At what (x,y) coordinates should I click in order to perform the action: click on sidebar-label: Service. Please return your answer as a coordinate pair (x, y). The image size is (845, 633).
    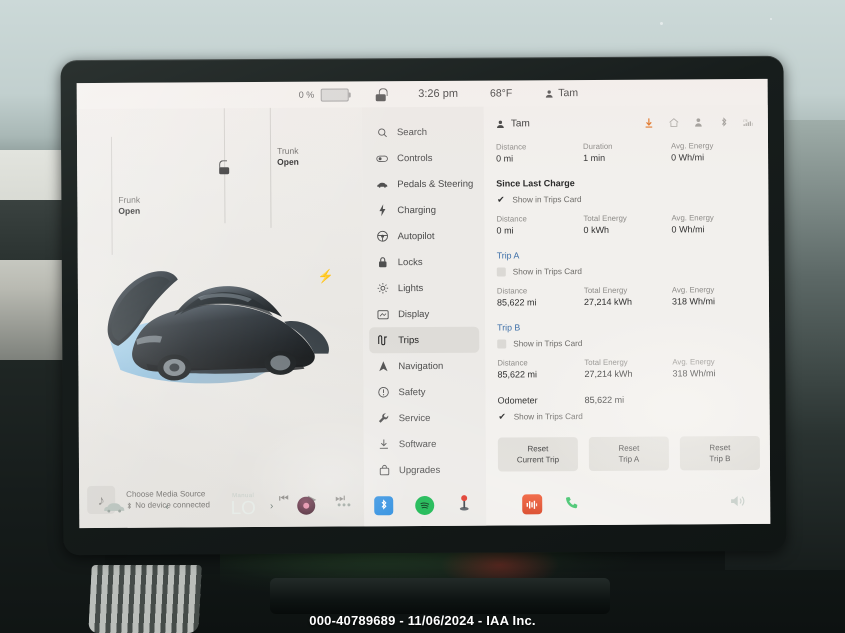
    Looking at the image, I should click on (414, 418).